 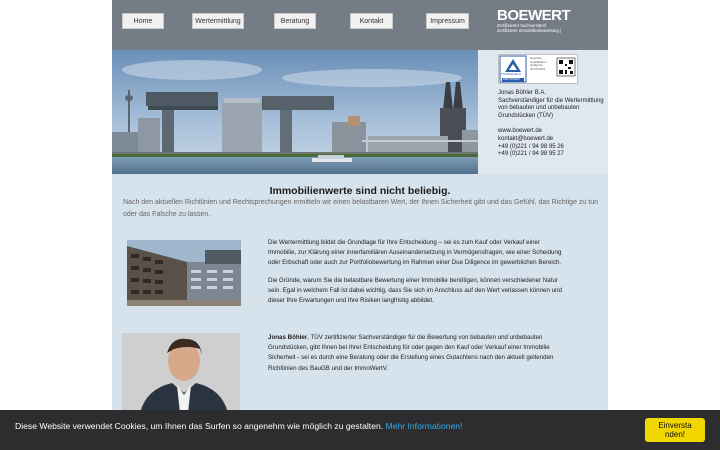 I want to click on nav-wertermittlung: Wertermittlung, so click(x=218, y=21).